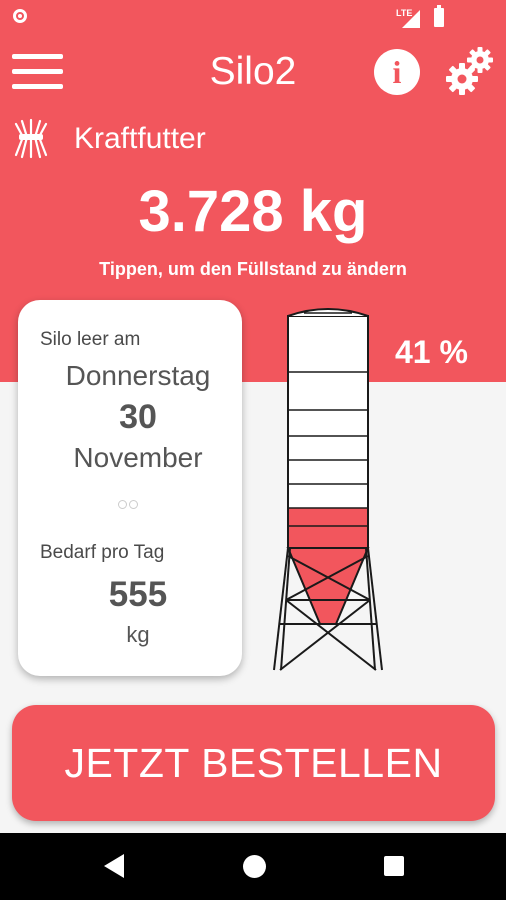 This screenshot has width=506, height=900. Describe the element at coordinates (411, 19) in the screenshot. I see `signal-icon` at that location.